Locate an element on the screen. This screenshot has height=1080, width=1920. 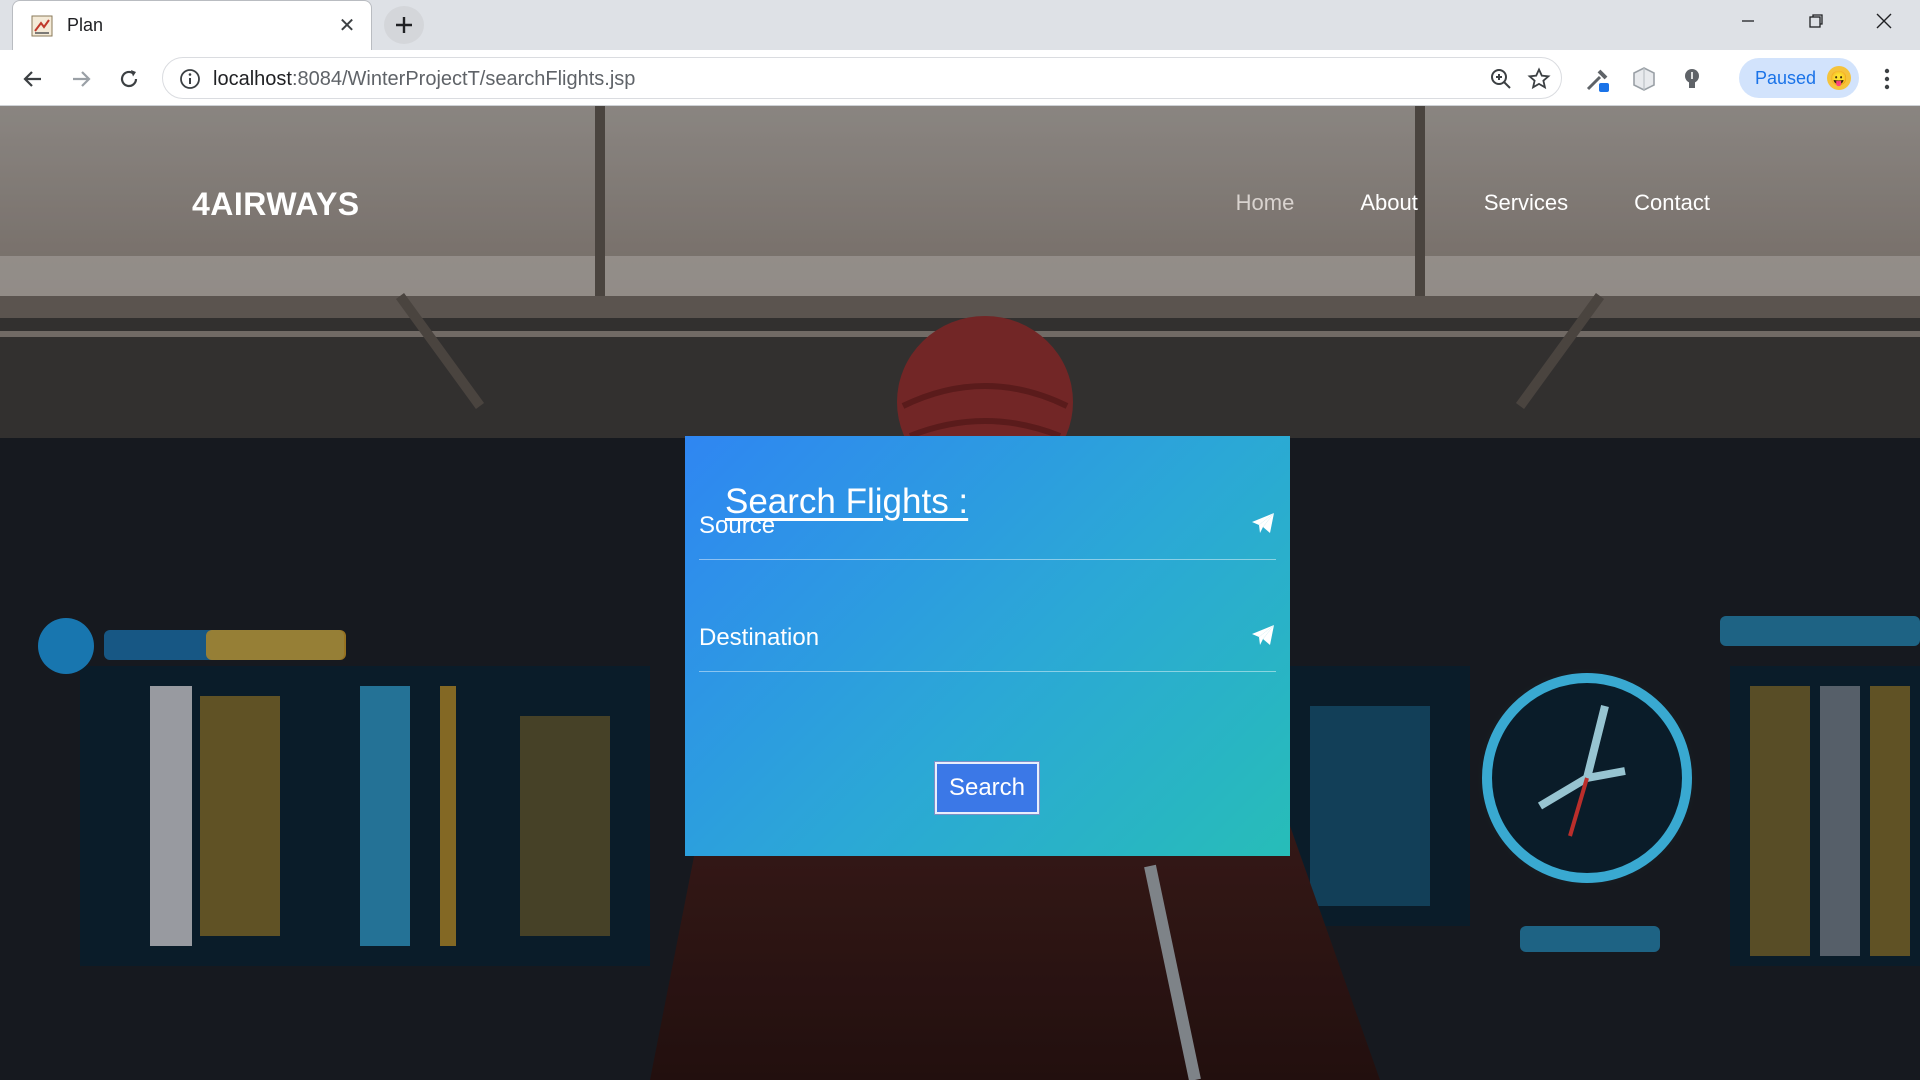
restore-button is located at coordinates (1816, 21).